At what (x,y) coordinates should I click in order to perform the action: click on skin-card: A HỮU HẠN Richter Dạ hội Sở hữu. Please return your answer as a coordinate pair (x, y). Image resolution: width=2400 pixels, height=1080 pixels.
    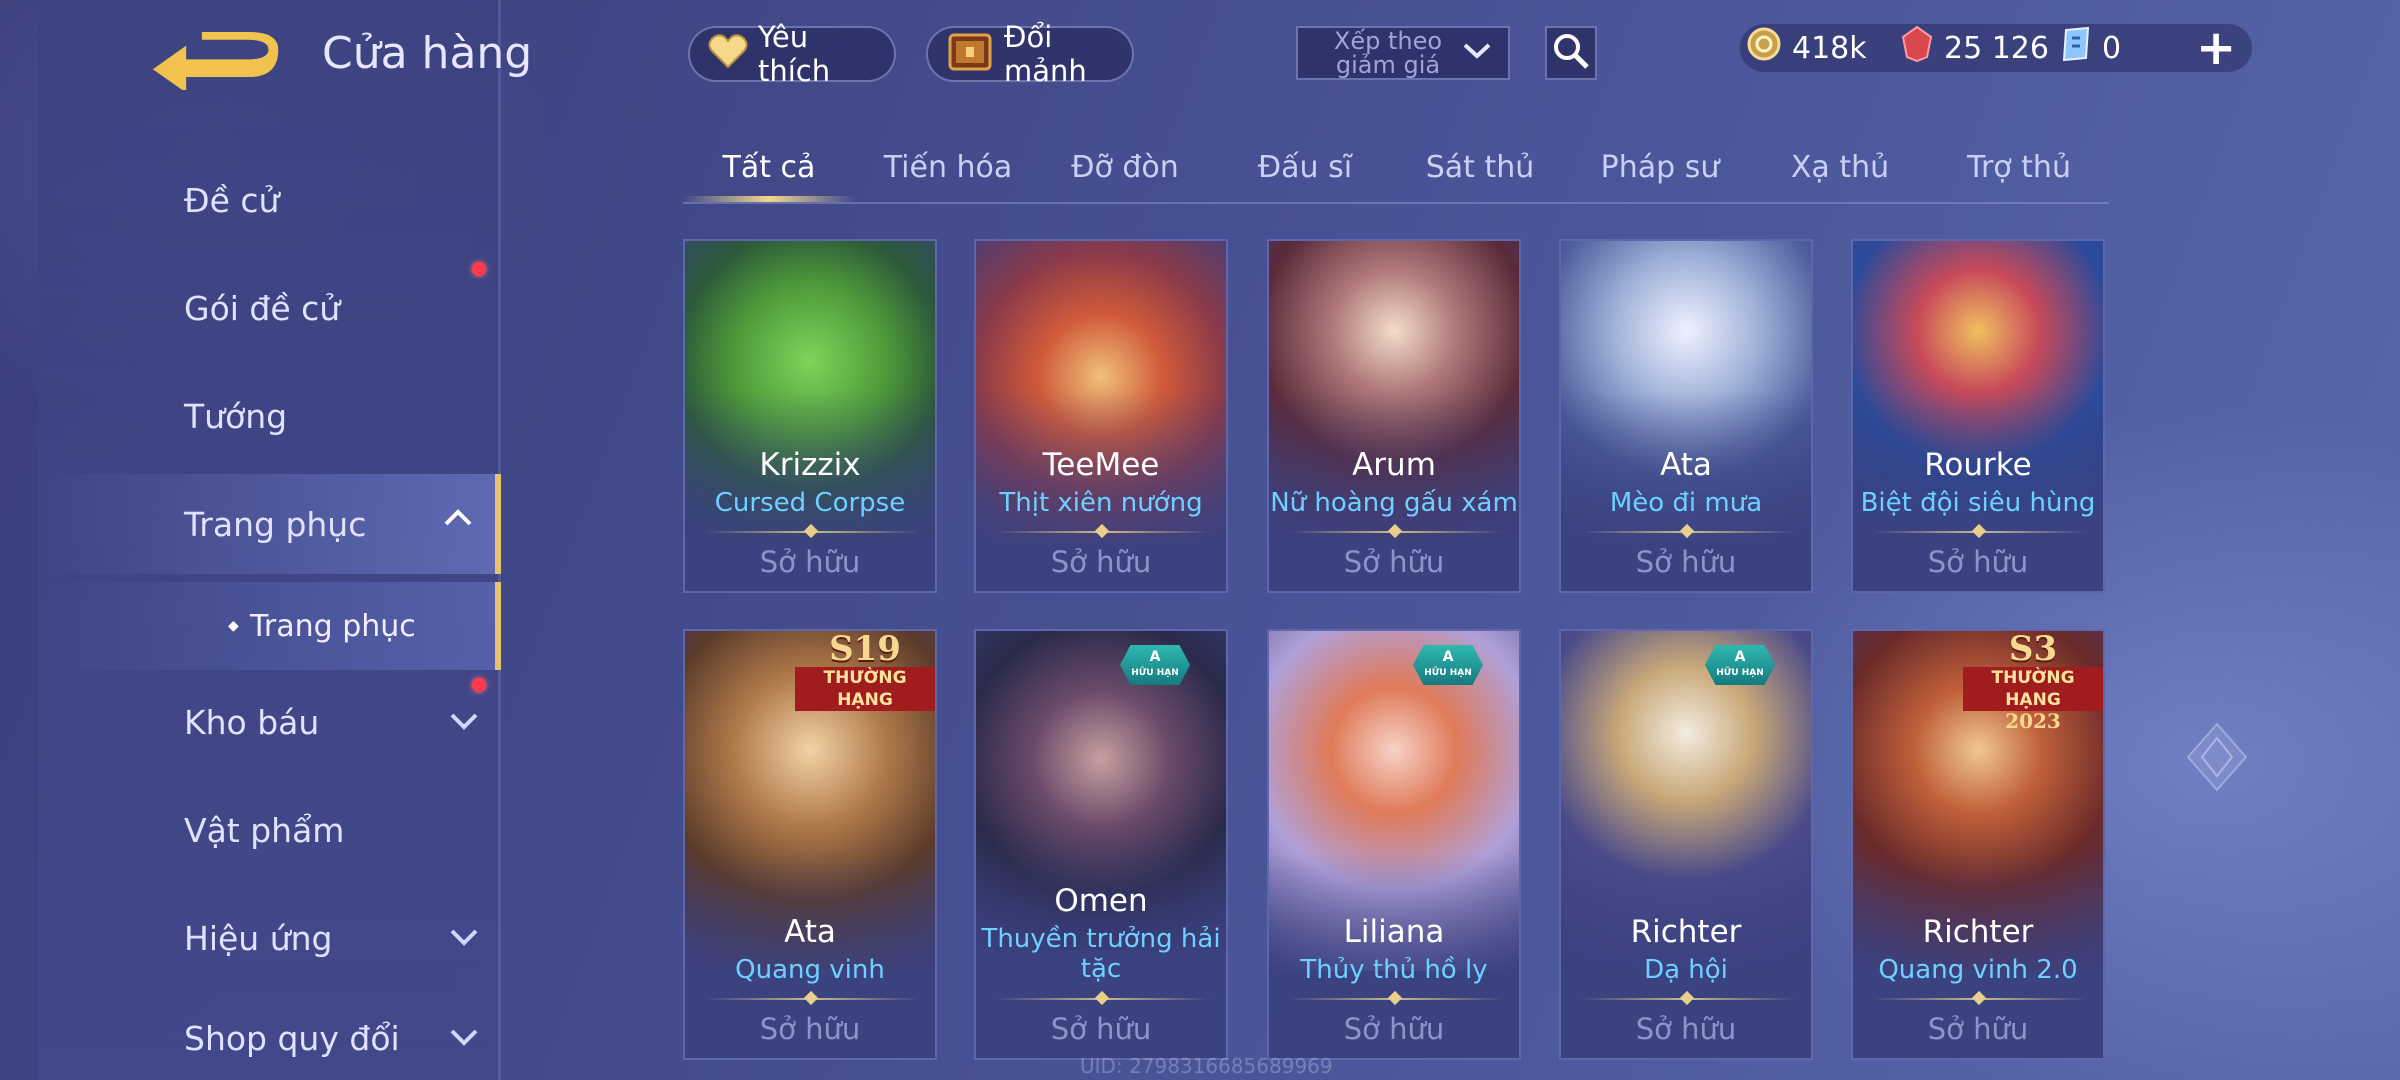
    Looking at the image, I should click on (1686, 844).